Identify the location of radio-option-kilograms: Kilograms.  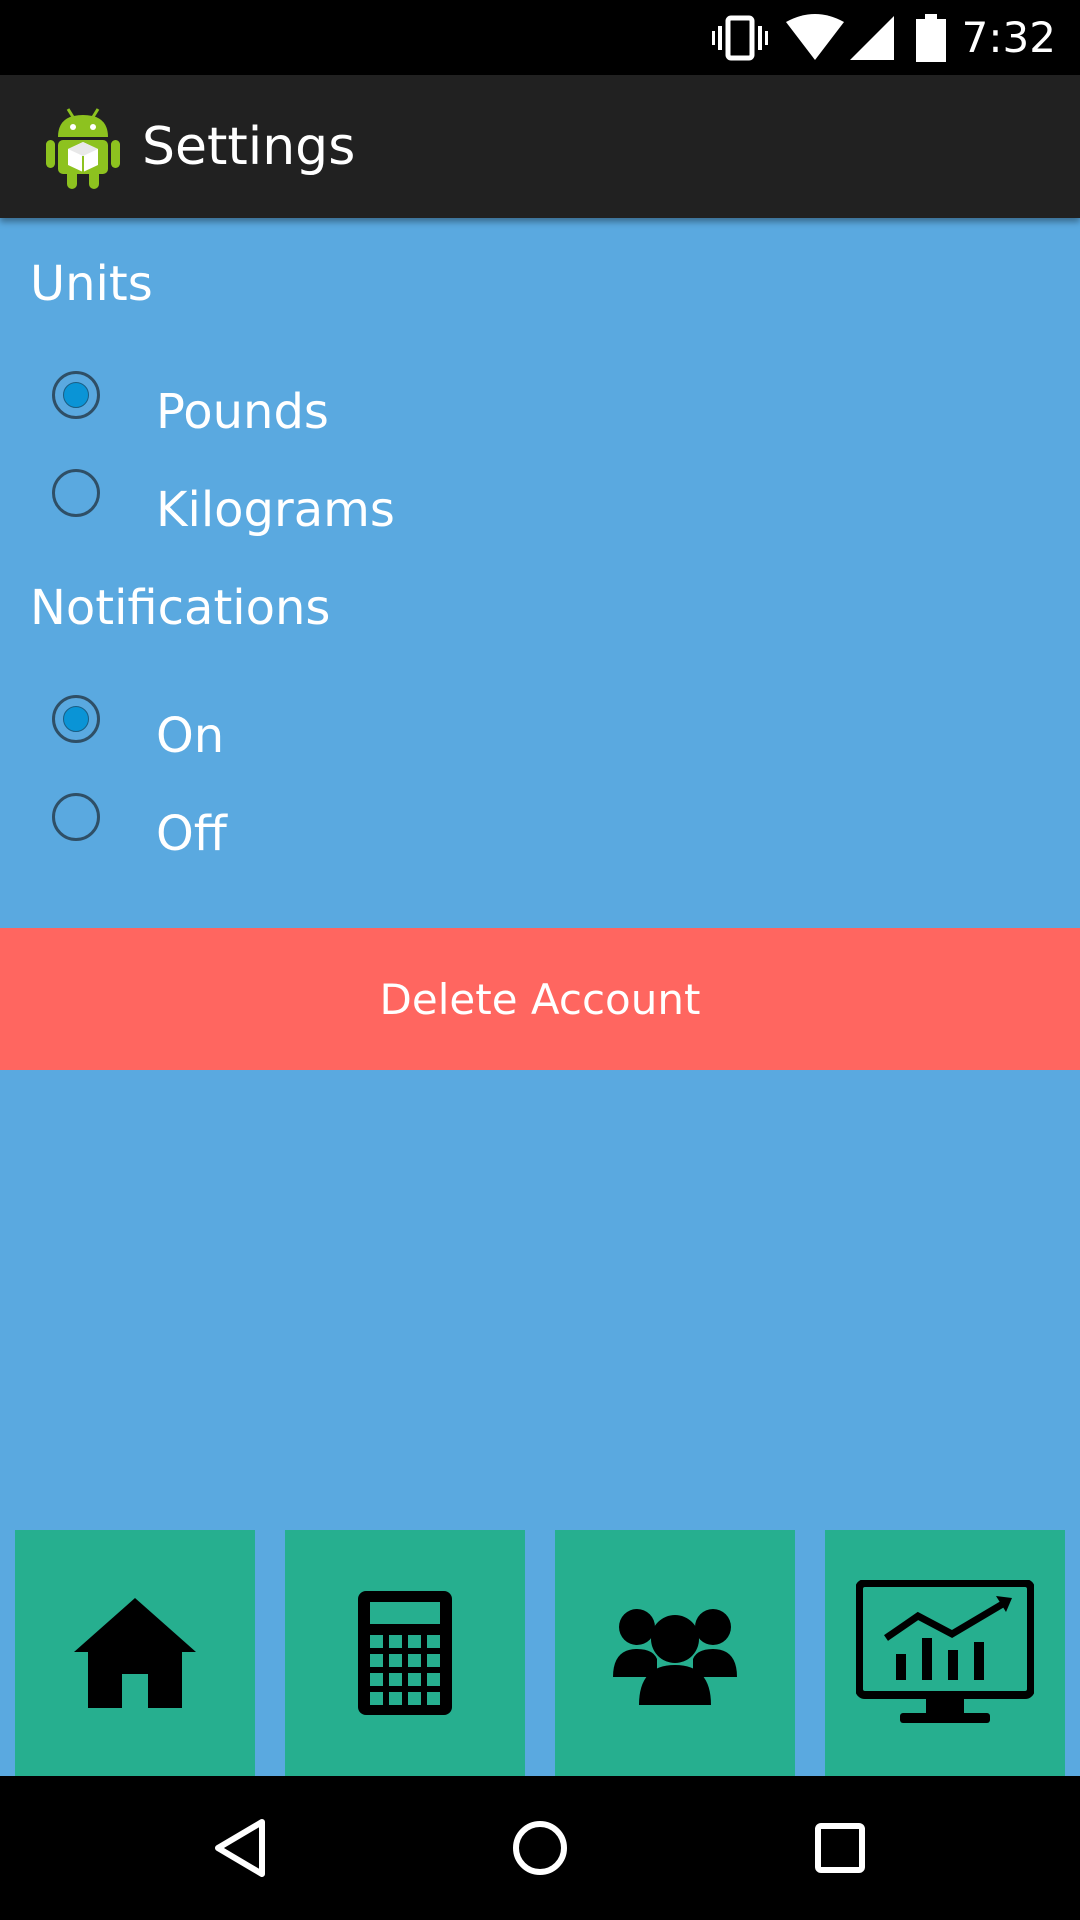
(540, 507).